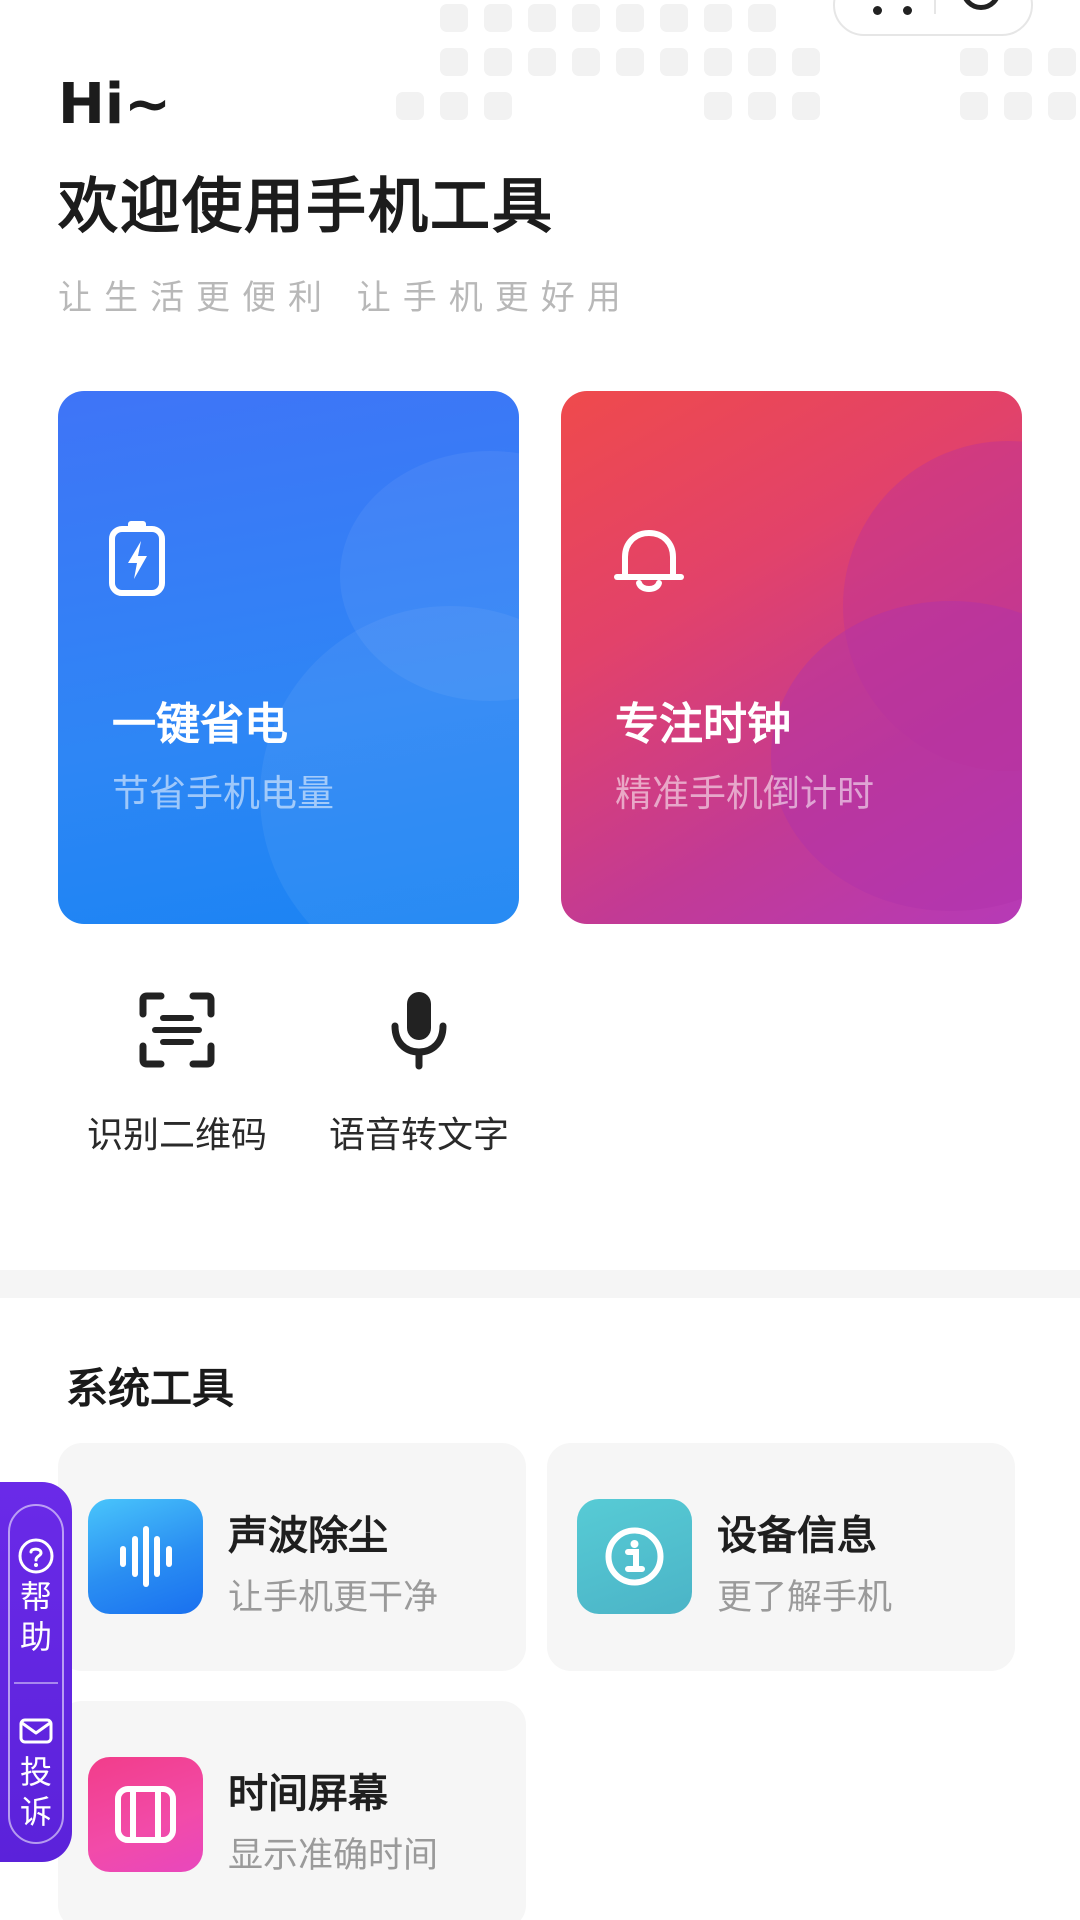  Describe the element at coordinates (935, 7) in the screenshot. I see `capsule-divider` at that location.